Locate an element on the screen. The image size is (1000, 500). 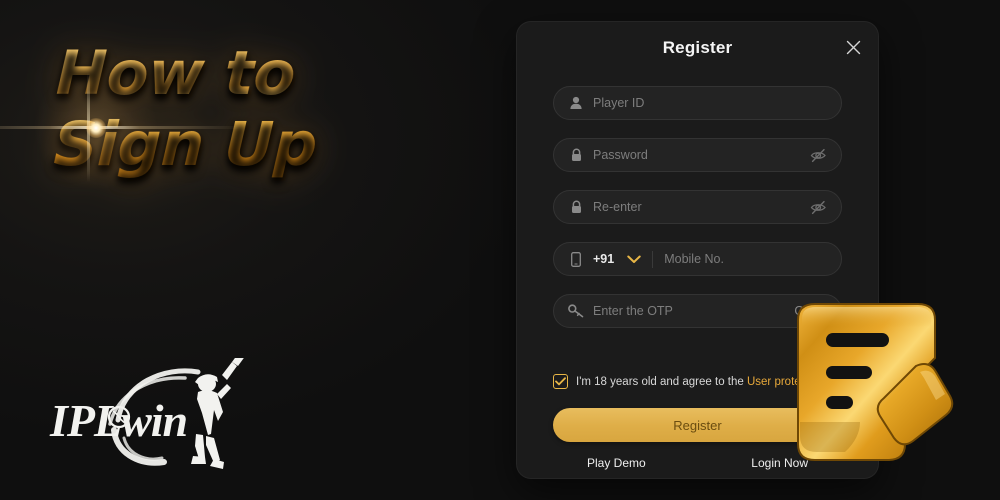
user-icon is located at coordinates (576, 103).